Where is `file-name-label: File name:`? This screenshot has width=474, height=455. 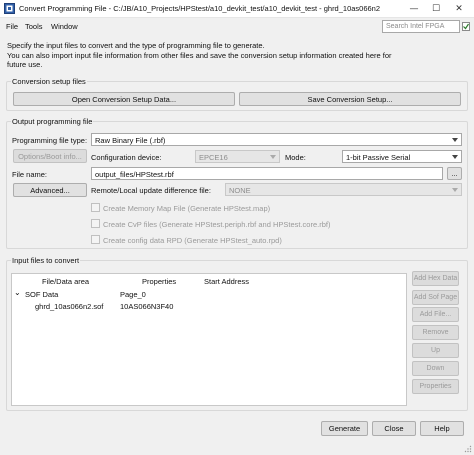 file-name-label: File name: is located at coordinates (30, 174).